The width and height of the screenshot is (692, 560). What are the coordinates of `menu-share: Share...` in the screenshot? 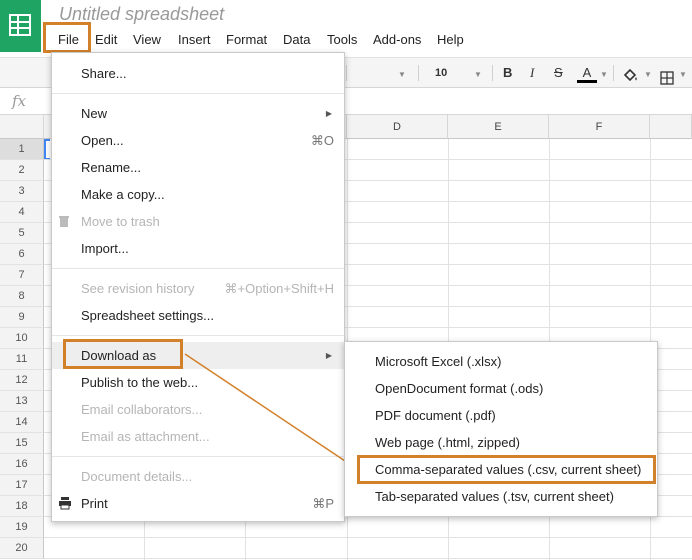 It's located at (198, 73).